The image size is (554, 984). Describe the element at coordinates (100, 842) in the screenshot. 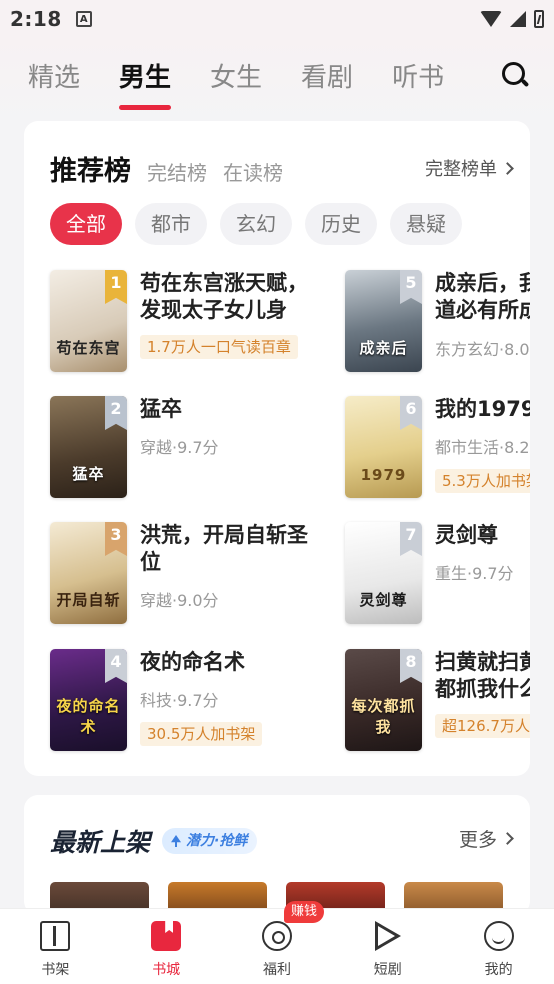

I see `latest-title: 最新上架` at that location.